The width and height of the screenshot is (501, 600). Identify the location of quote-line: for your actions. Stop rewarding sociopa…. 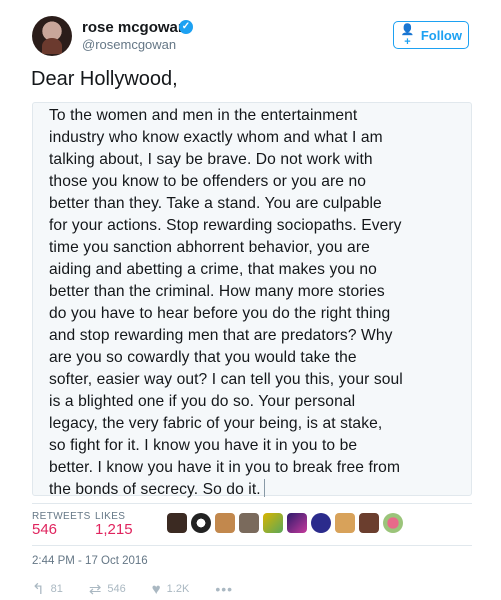
(225, 225).